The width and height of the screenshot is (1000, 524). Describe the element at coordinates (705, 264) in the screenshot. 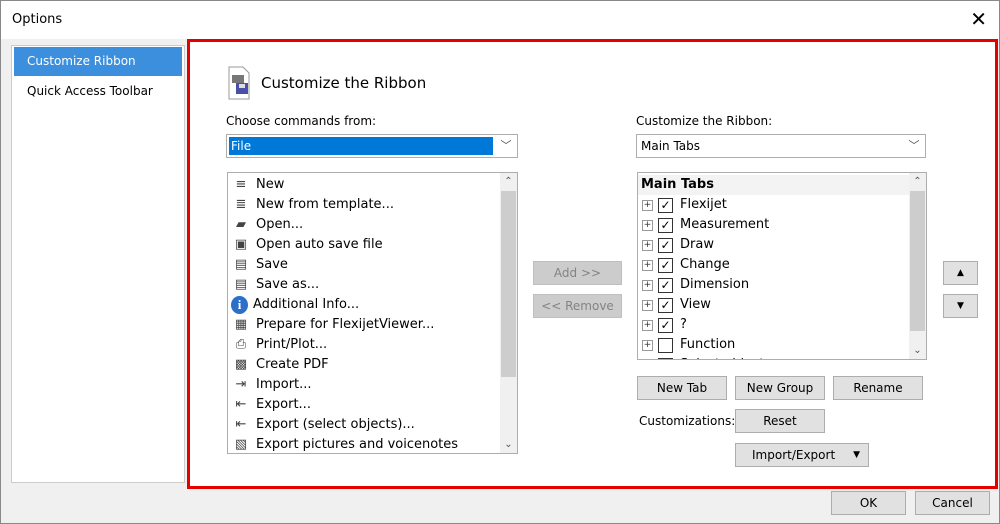

I see `tab-label: Change` at that location.